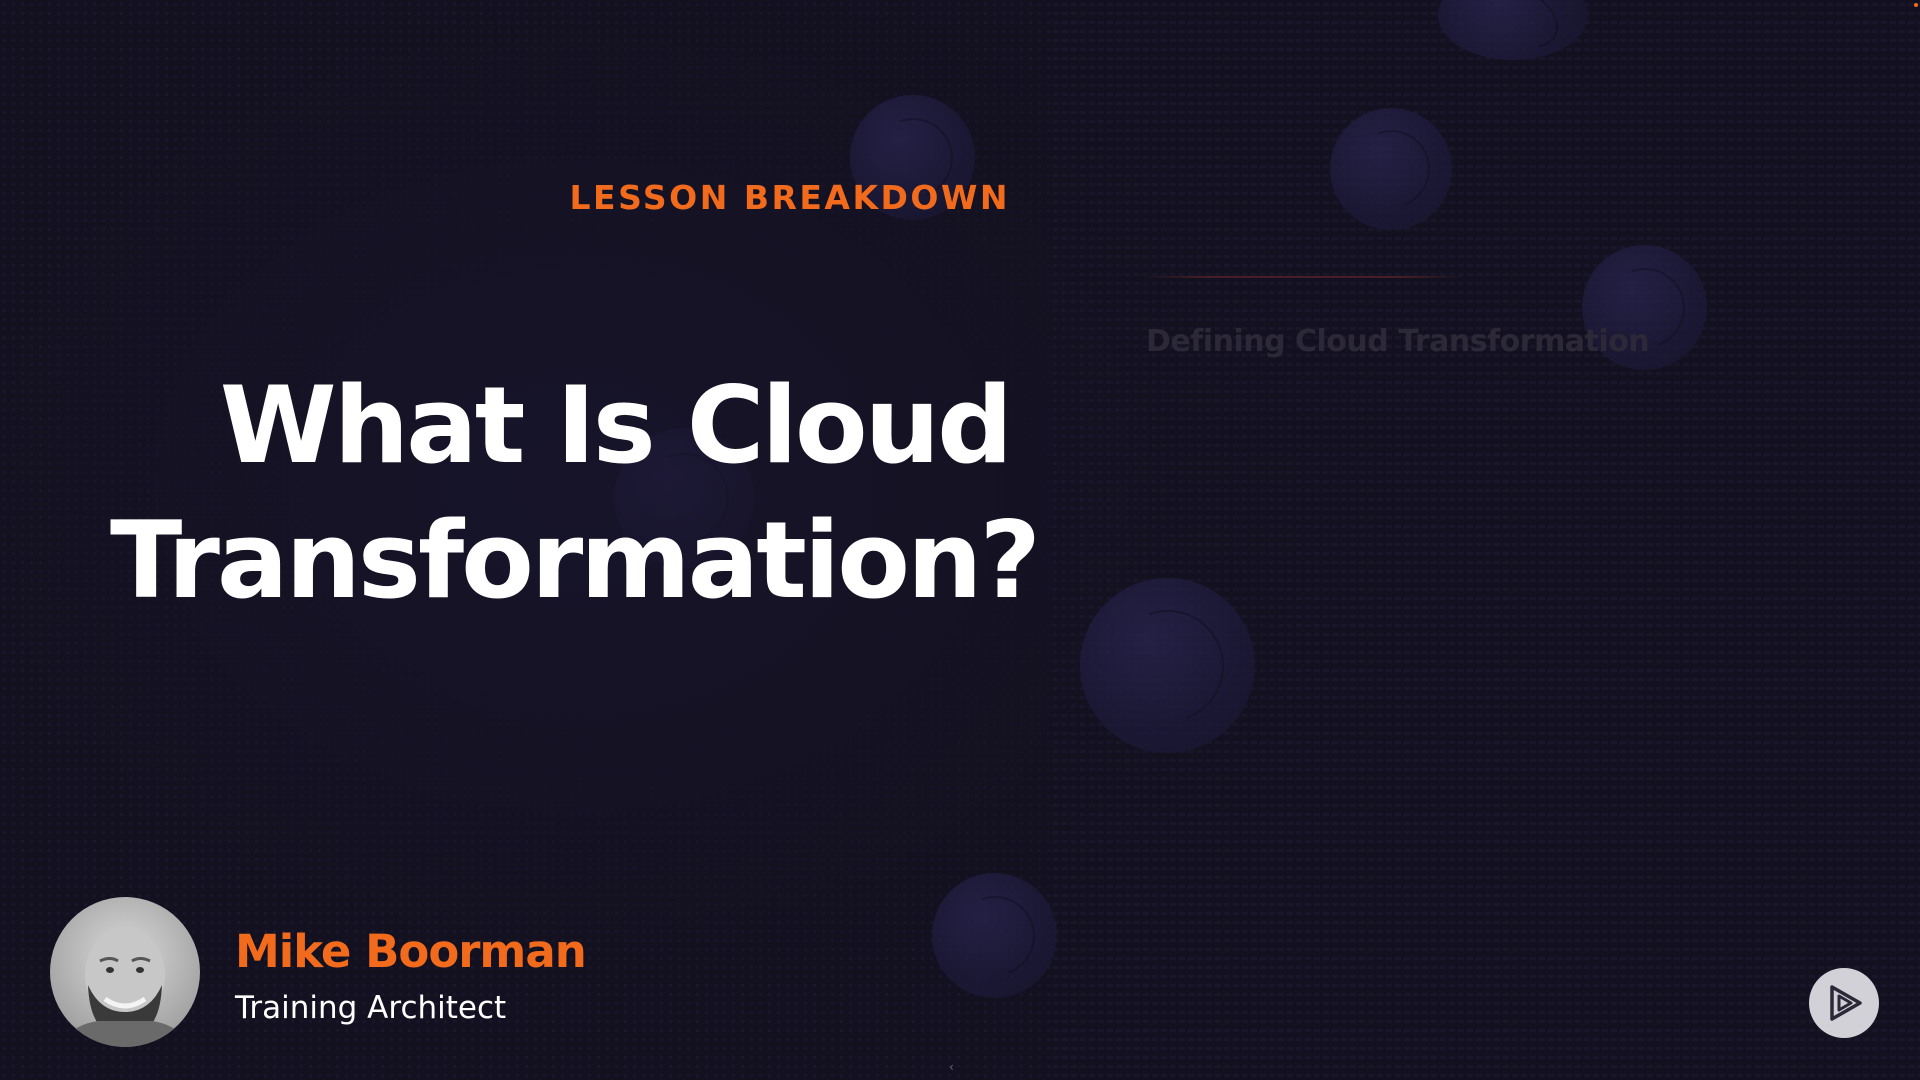  Describe the element at coordinates (125, 987) in the screenshot. I see `person-icon` at that location.